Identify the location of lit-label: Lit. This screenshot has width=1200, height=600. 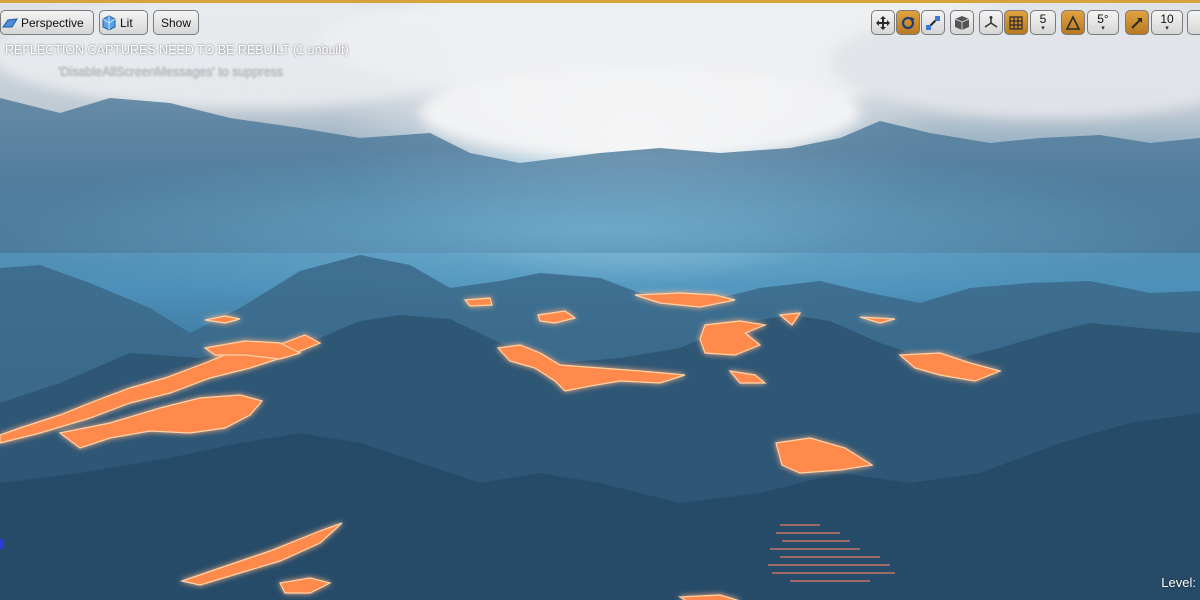
(126, 22).